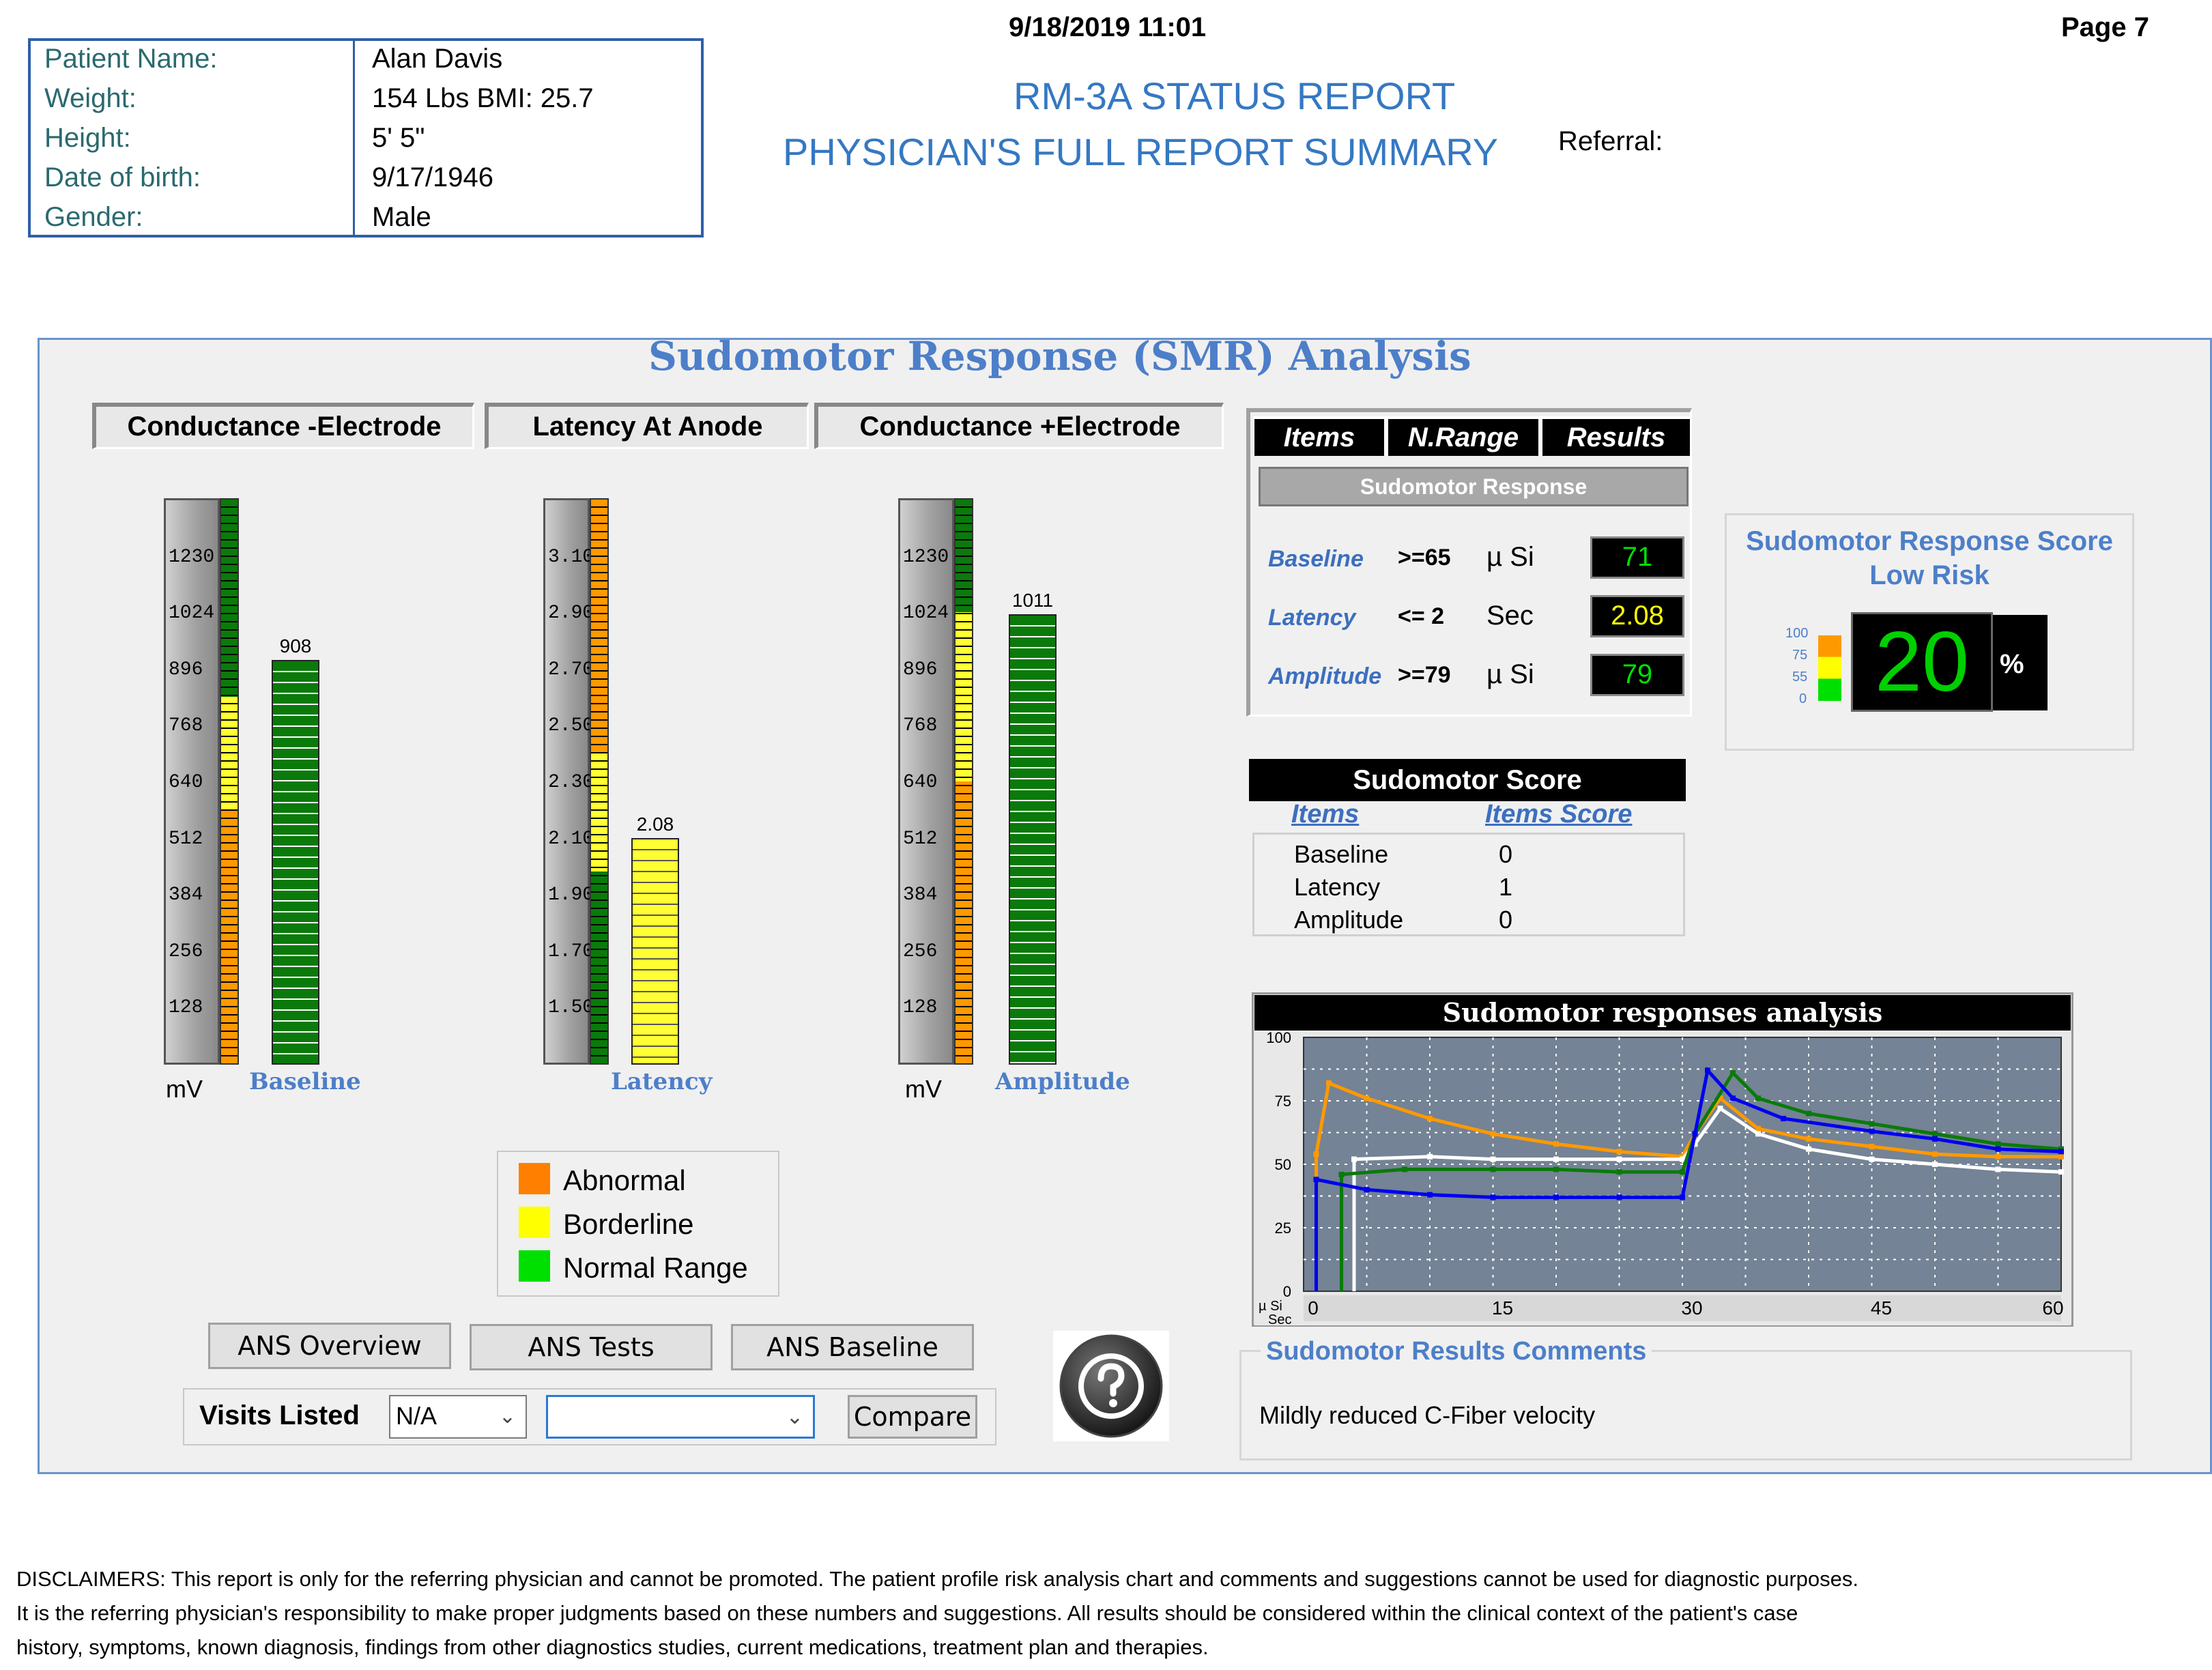  I want to click on patient-name: Alan Davis, so click(437, 59).